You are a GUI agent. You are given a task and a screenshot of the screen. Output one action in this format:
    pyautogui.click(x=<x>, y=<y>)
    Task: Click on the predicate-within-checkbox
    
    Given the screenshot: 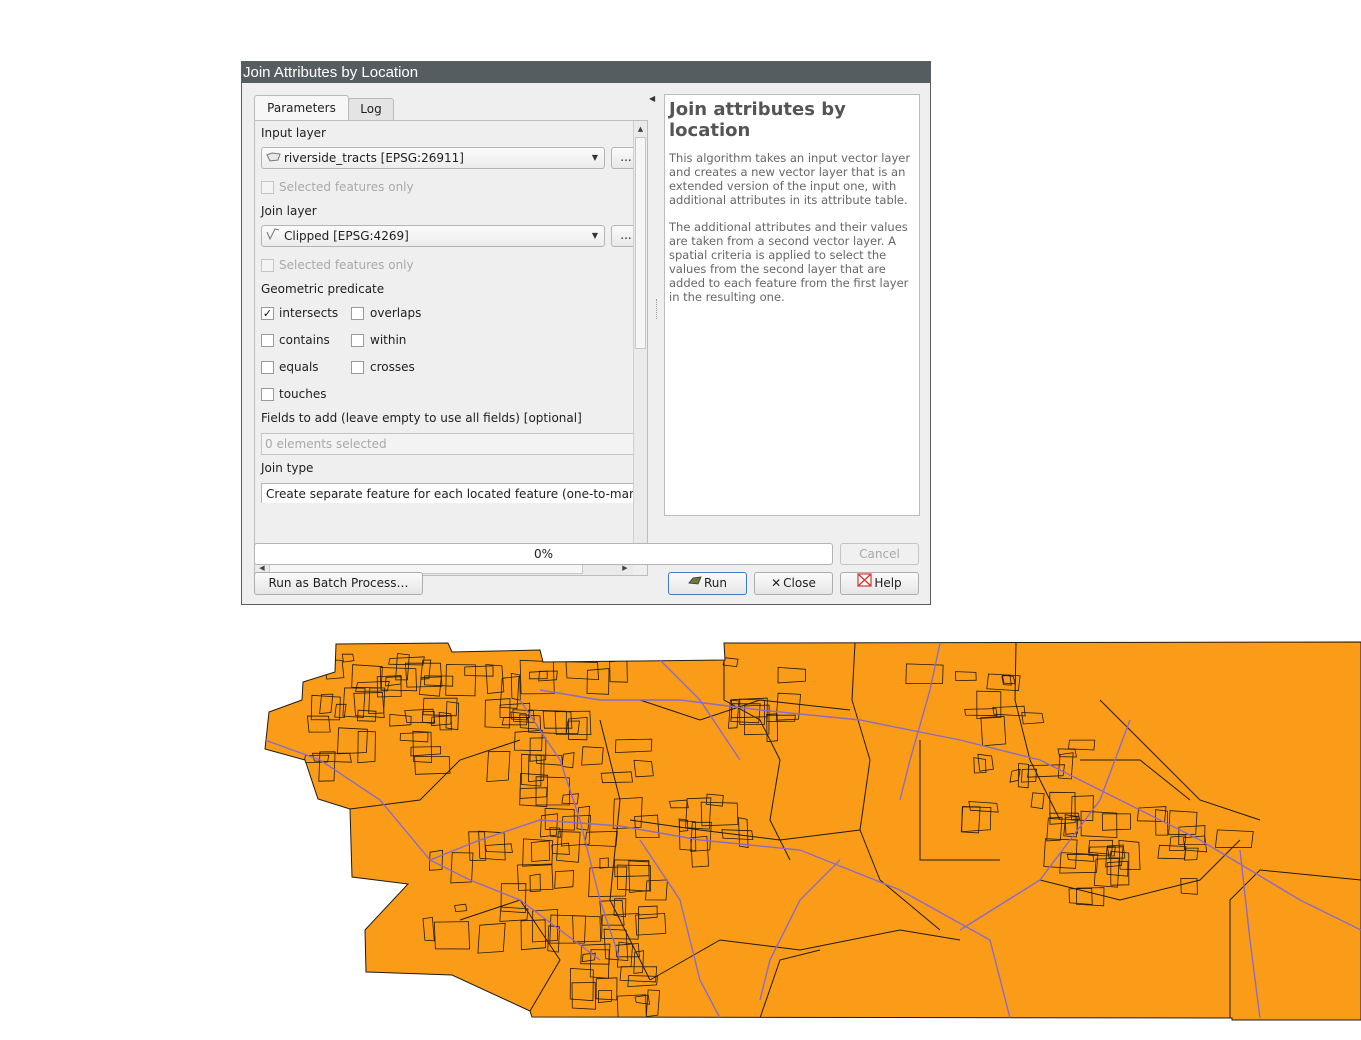 What is the action you would take?
    pyautogui.click(x=357, y=340)
    